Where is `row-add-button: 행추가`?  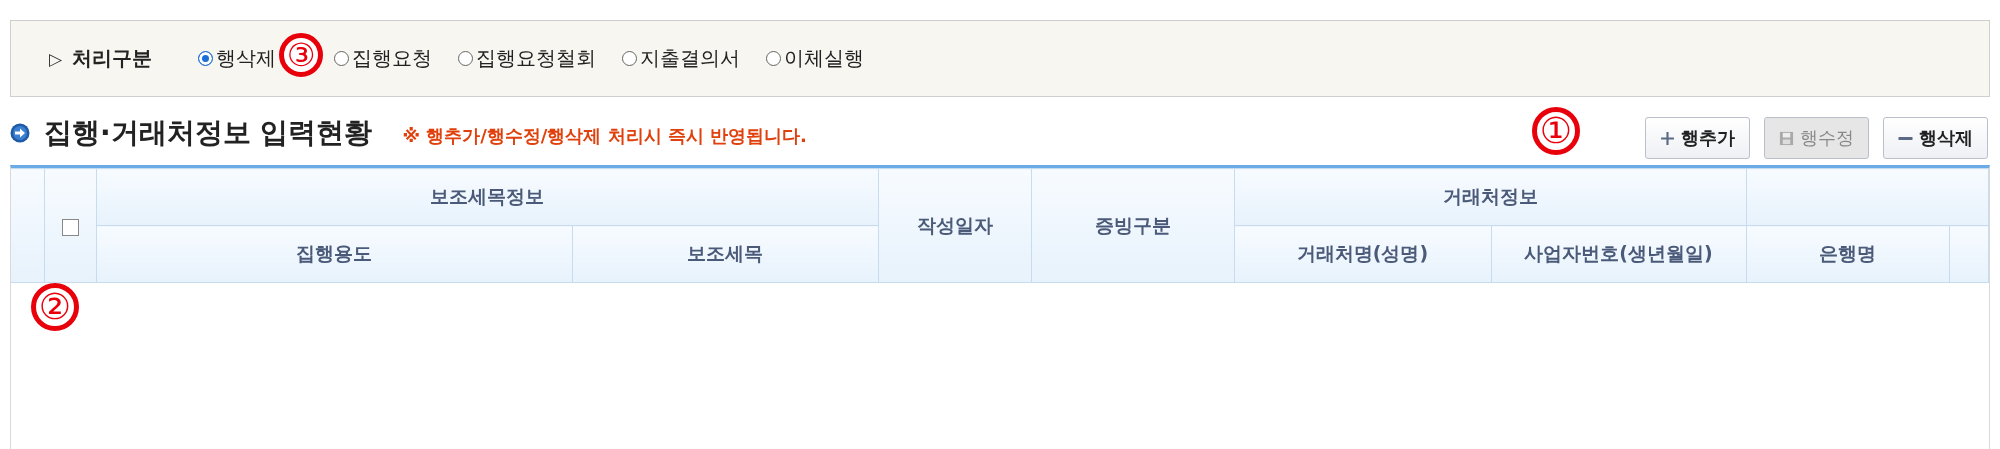
row-add-button: 행추가 is located at coordinates (1697, 138).